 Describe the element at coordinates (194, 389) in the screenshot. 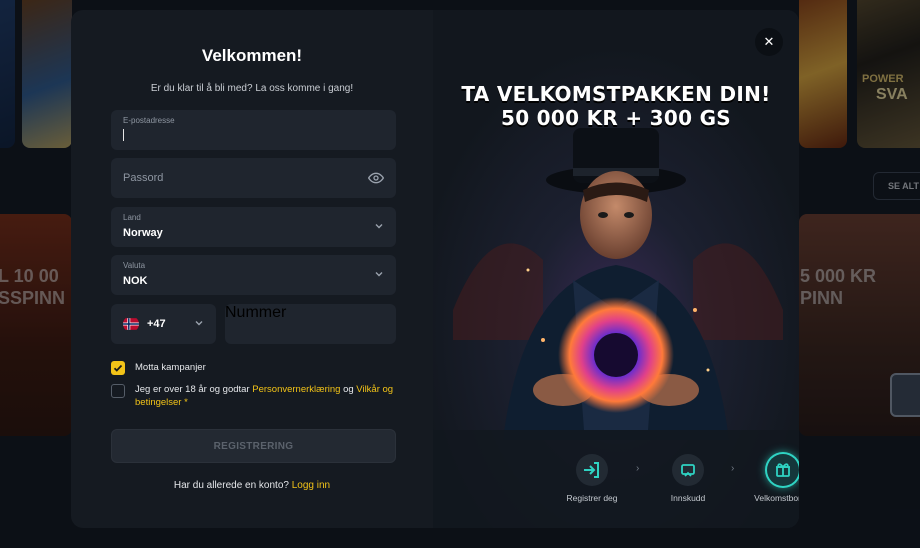

I see `terms-text: Jeg er over 18 år og godtar` at that location.